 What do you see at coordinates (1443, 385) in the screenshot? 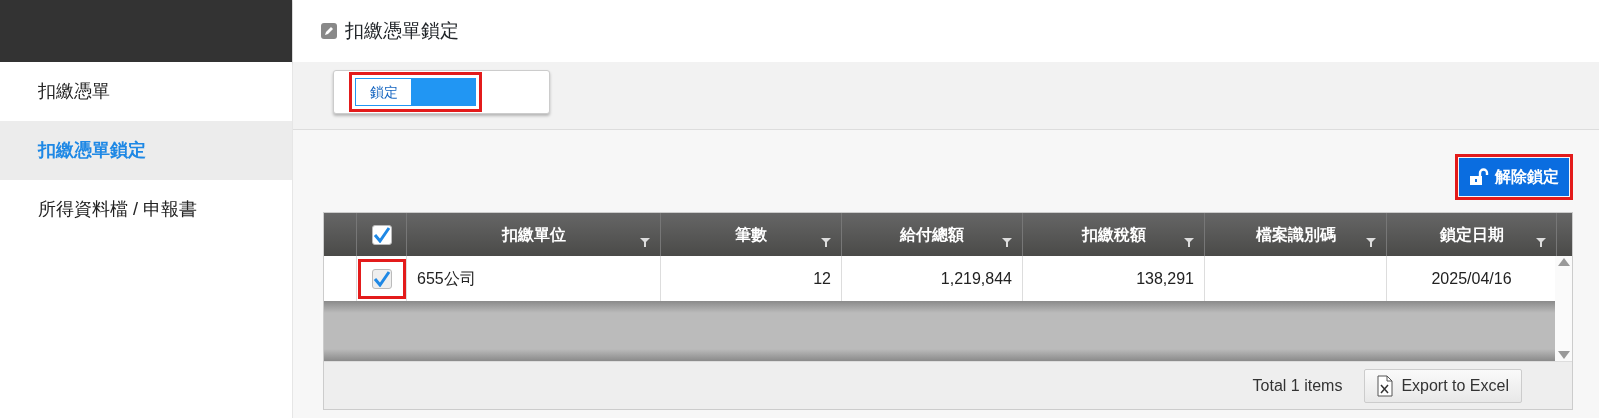
I see `export-button: Export to Excel` at bounding box center [1443, 385].